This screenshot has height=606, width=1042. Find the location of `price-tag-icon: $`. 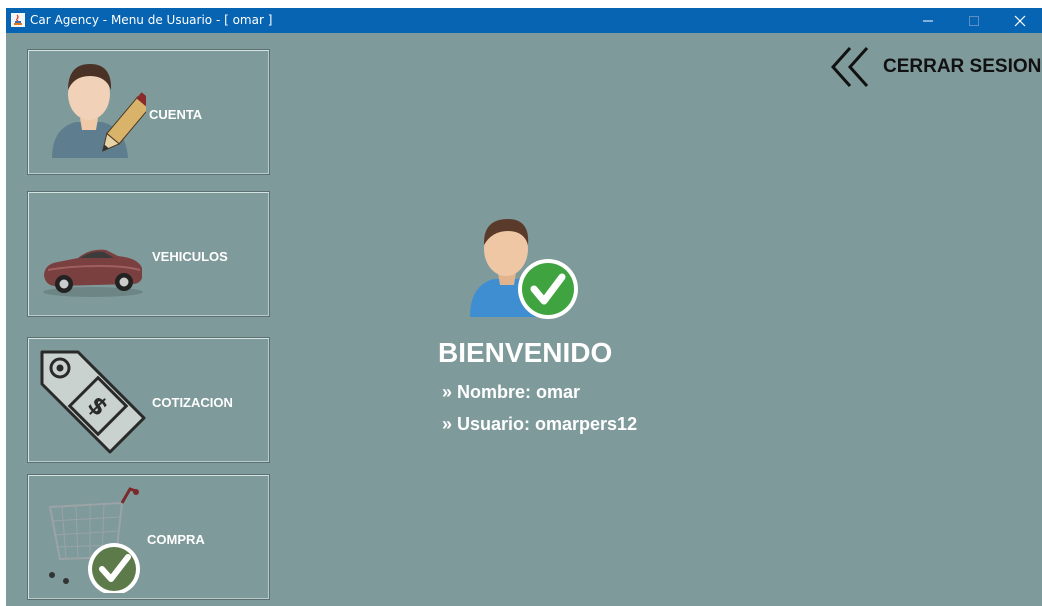

price-tag-icon: $ is located at coordinates (93, 402).